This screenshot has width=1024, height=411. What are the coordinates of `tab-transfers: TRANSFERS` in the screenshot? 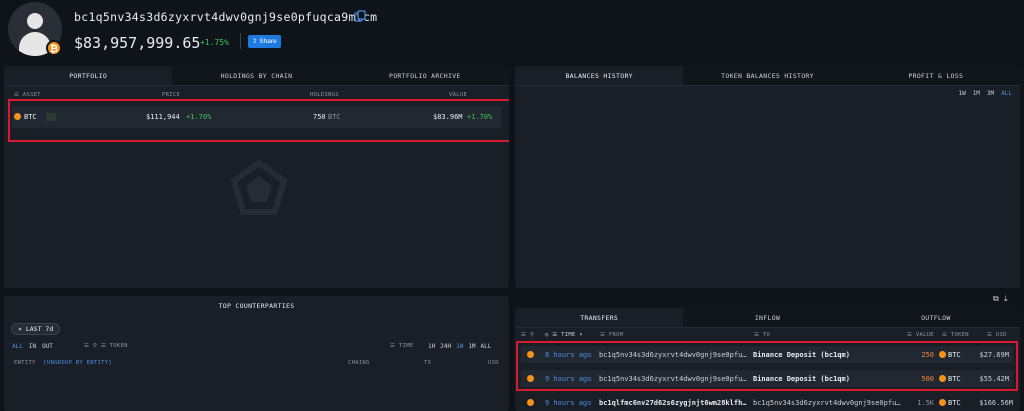 It's located at (599, 317).